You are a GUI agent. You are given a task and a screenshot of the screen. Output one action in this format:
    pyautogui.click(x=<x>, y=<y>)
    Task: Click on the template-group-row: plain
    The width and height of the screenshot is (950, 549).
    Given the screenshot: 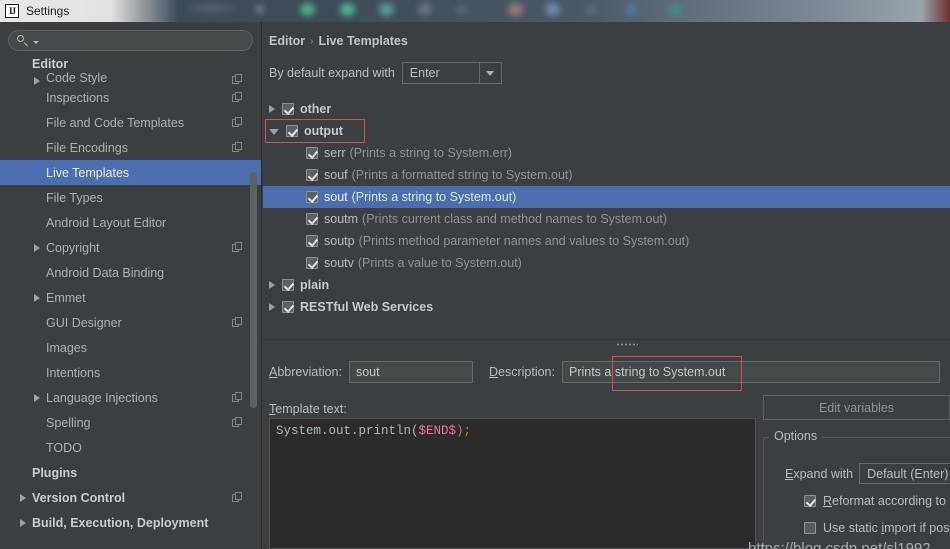 What is the action you would take?
    pyautogui.click(x=606, y=285)
    